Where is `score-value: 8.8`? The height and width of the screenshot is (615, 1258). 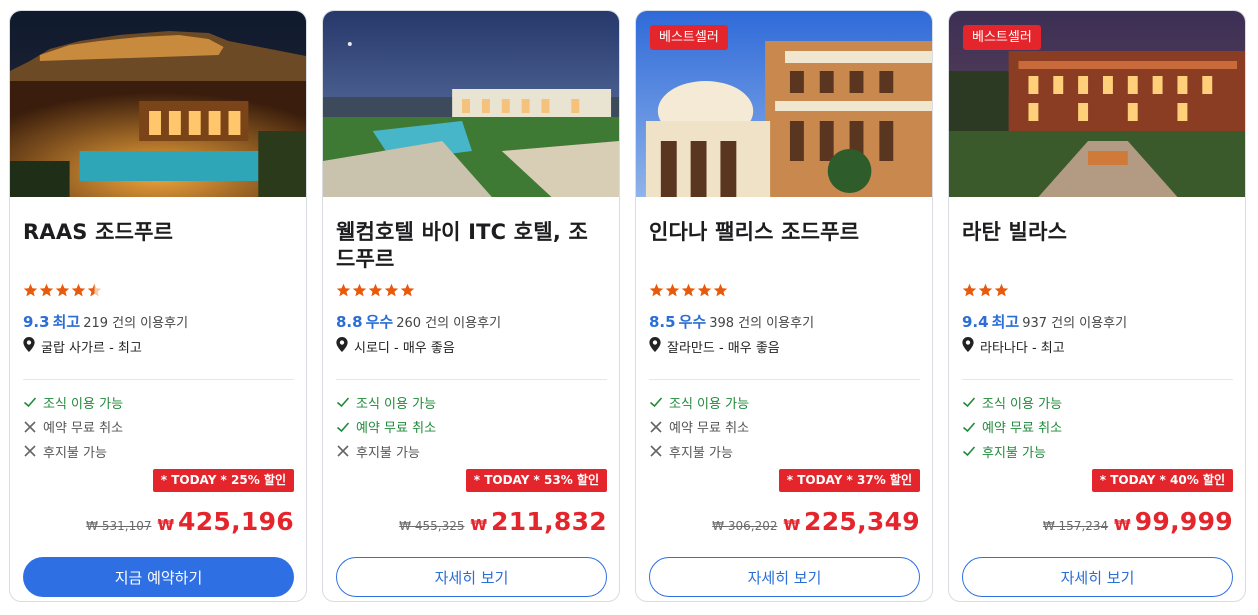
score-value: 8.8 is located at coordinates (349, 322).